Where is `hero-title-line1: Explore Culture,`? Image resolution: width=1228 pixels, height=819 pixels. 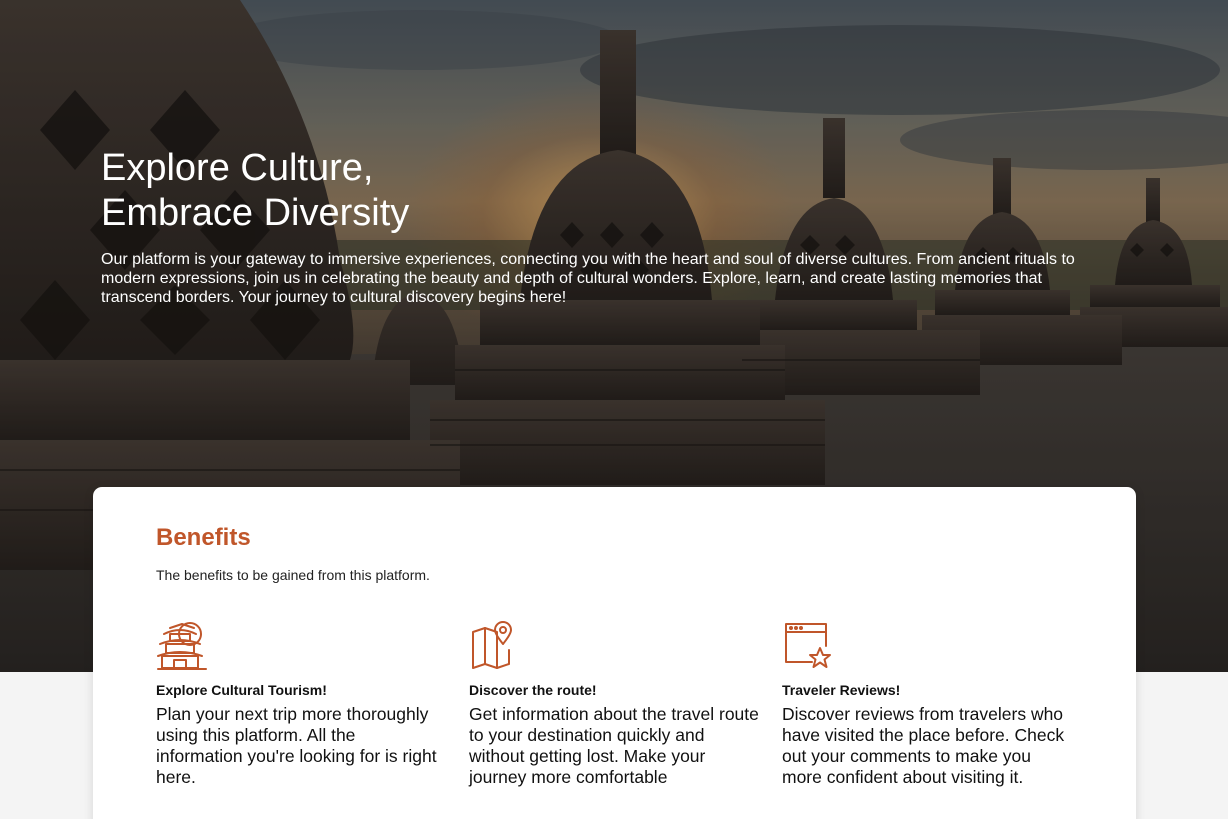 hero-title-line1: Explore Culture, is located at coordinates (237, 168).